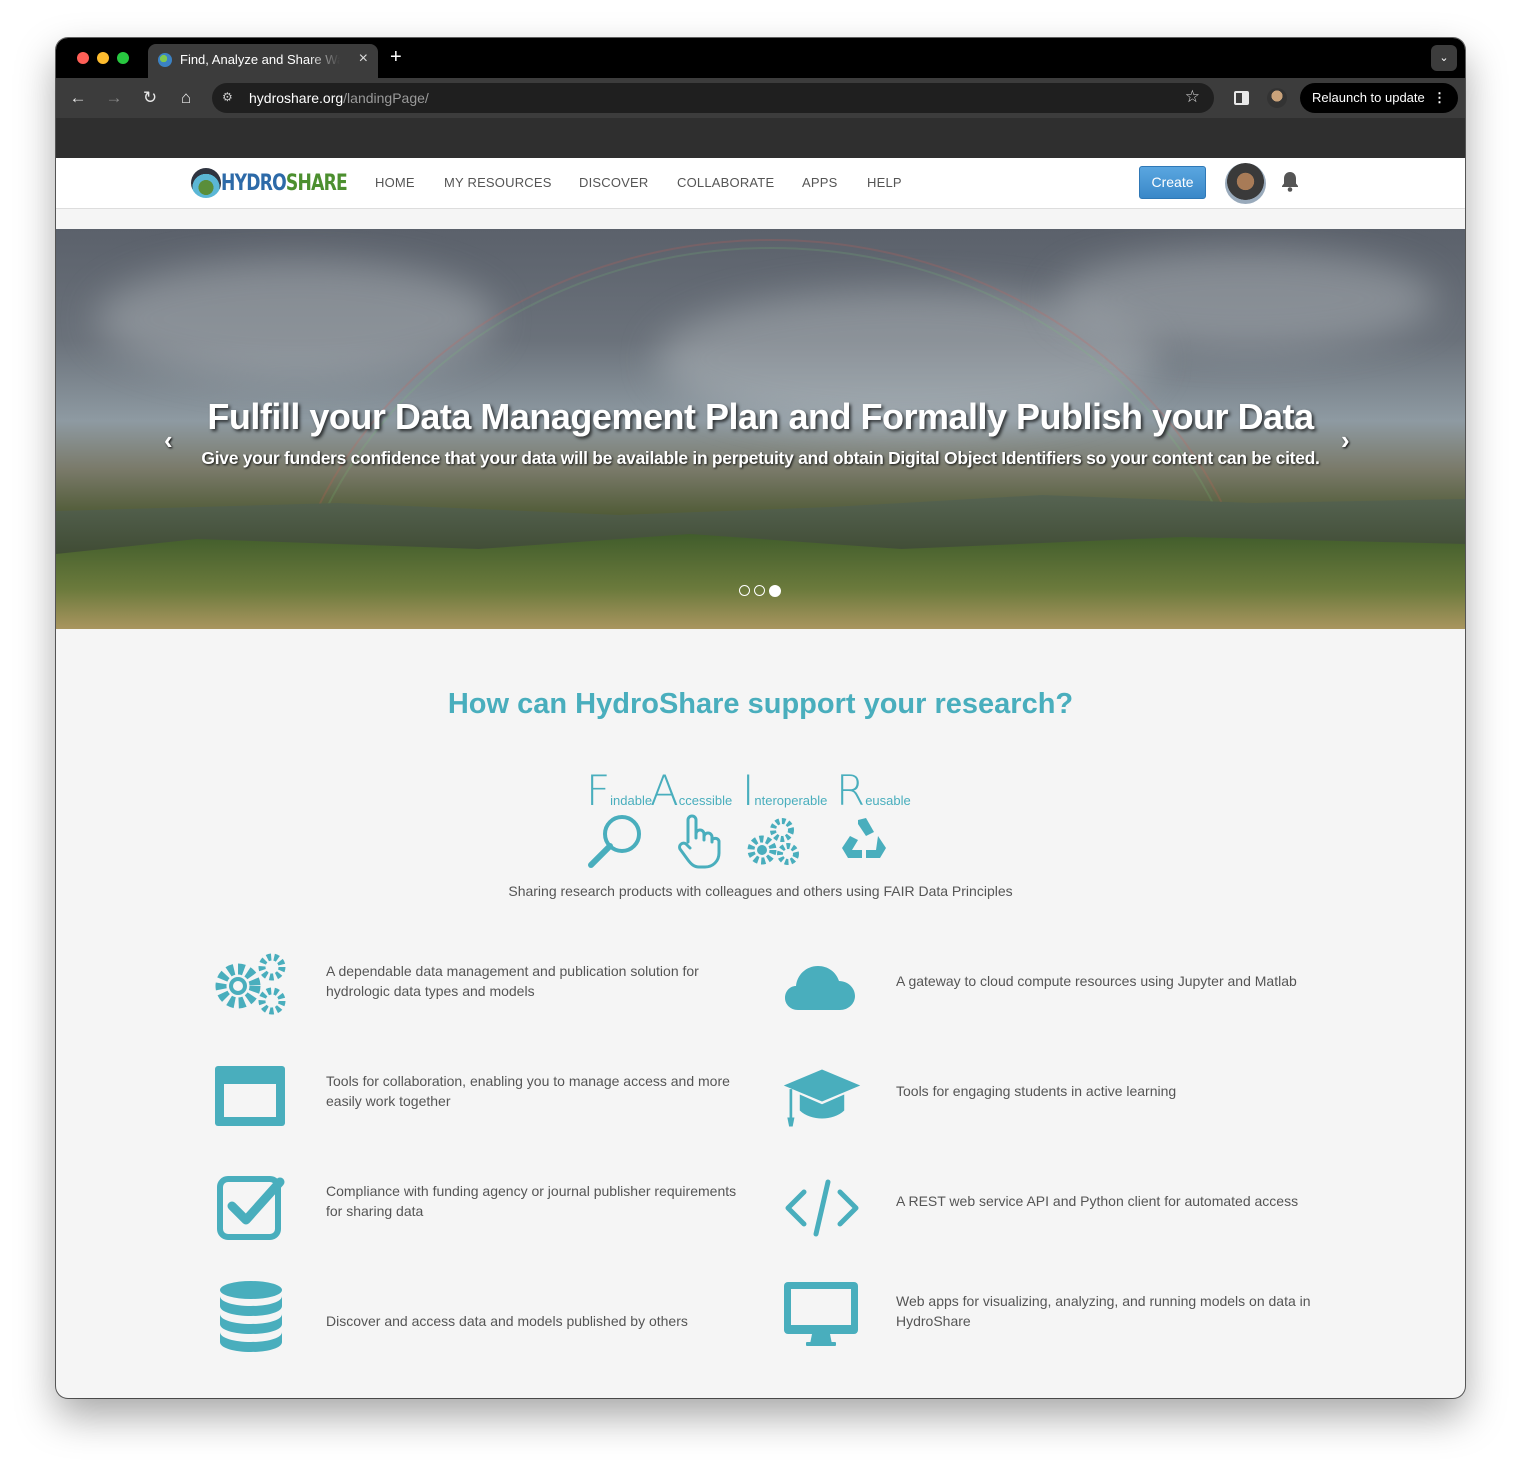 The width and height of the screenshot is (1521, 1472). I want to click on logo-share: SHARE, so click(316, 183).